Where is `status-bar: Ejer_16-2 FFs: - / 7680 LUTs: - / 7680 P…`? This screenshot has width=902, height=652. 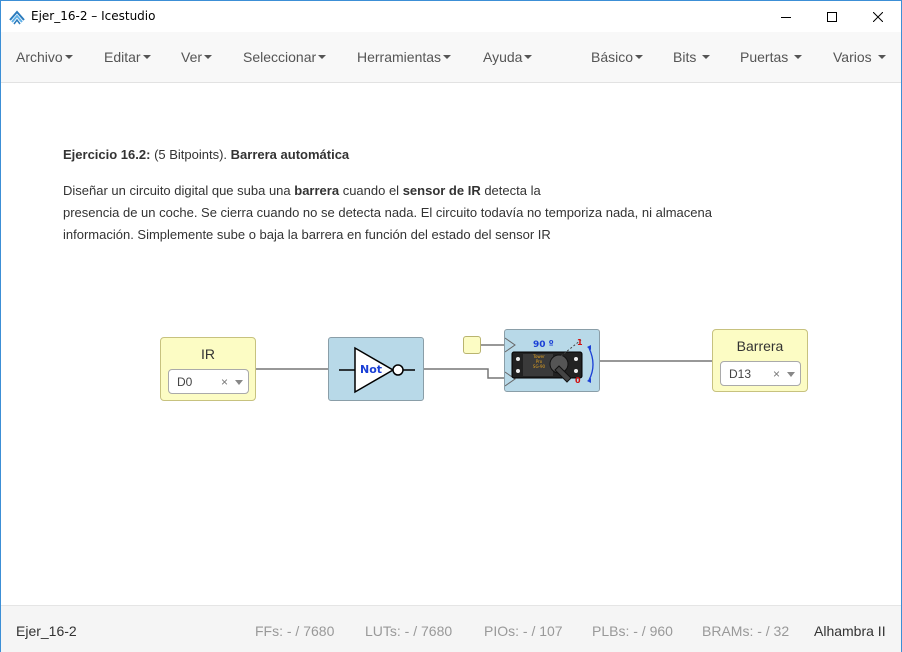 status-bar: Ejer_16-2 FFs: - / 7680 LUTs: - / 7680 P… is located at coordinates (451, 628).